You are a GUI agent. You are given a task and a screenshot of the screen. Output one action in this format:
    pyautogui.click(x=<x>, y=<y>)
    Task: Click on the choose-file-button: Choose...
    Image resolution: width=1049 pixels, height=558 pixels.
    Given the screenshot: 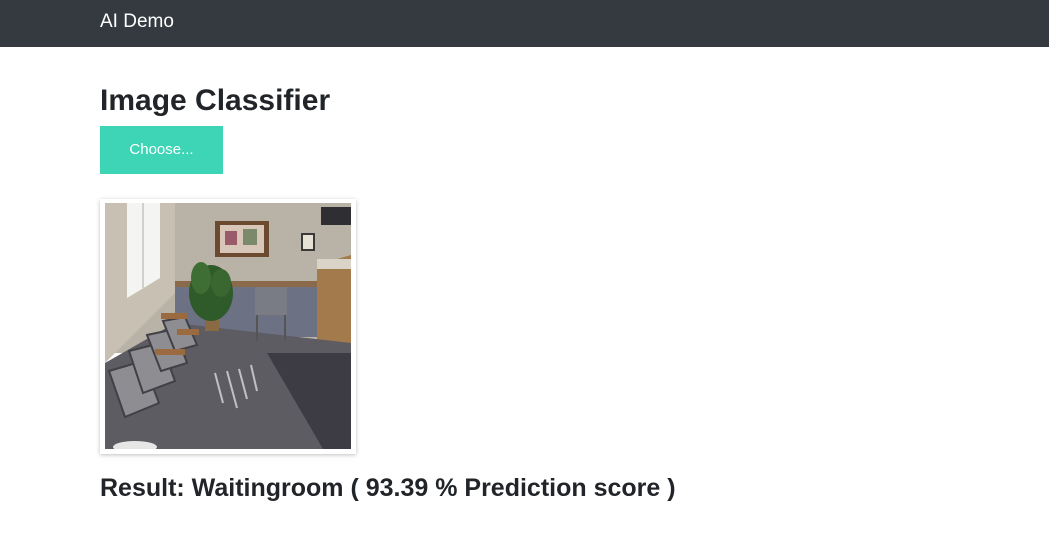 What is the action you would take?
    pyautogui.click(x=161, y=150)
    